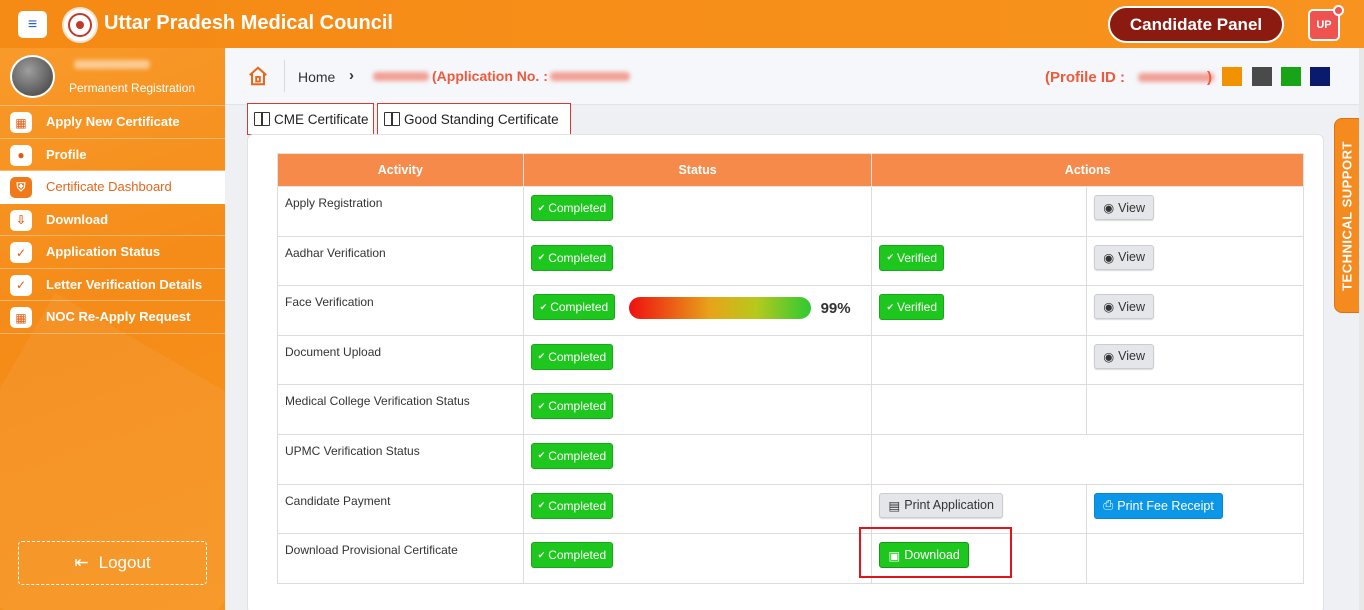 This screenshot has height=610, width=1364. What do you see at coordinates (1087, 170) in the screenshot?
I see `column-header-actions: Actions` at bounding box center [1087, 170].